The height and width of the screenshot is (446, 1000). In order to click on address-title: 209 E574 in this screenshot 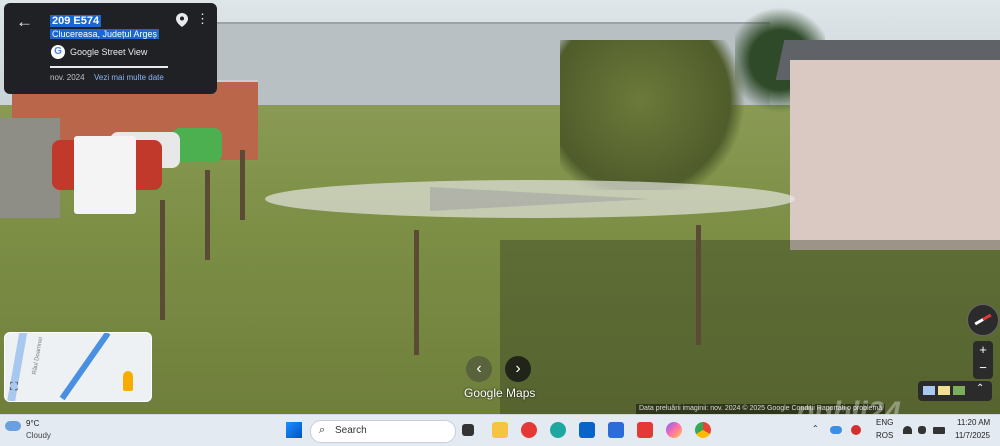, I will do `click(76, 21)`.